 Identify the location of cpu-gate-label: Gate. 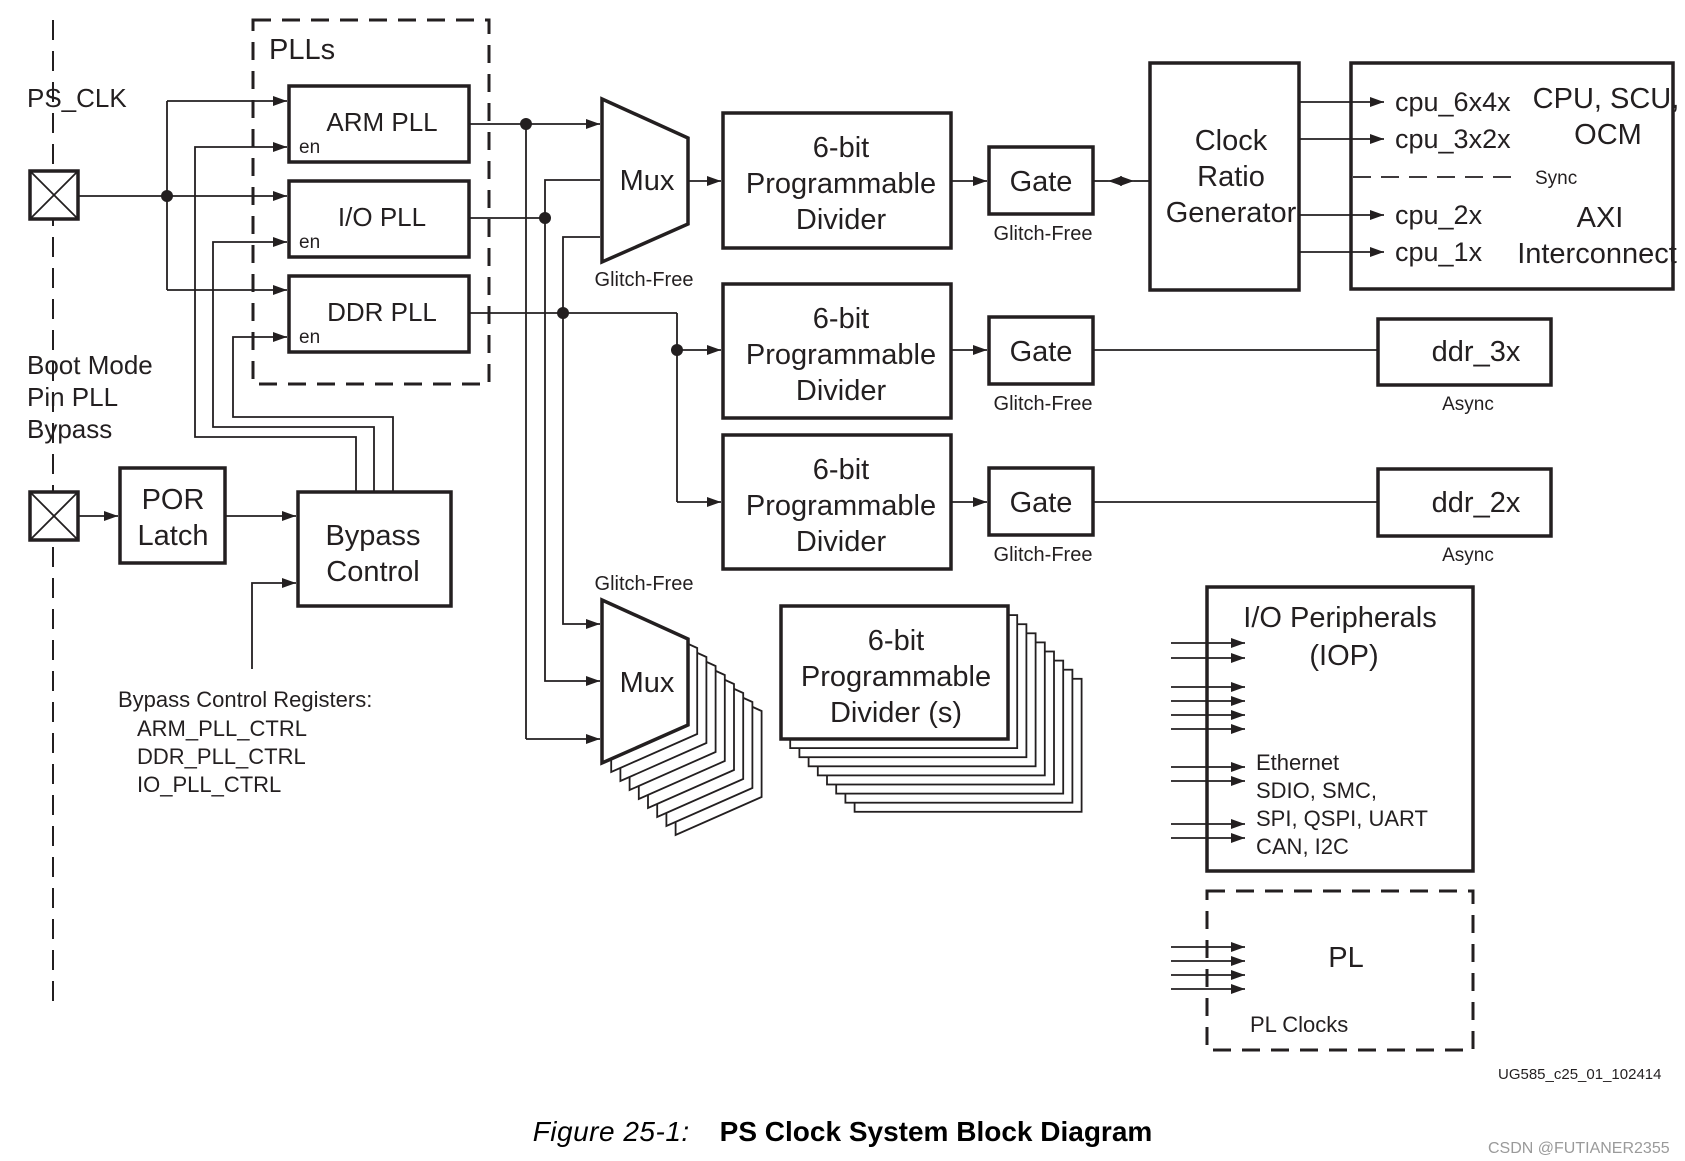
(1041, 182).